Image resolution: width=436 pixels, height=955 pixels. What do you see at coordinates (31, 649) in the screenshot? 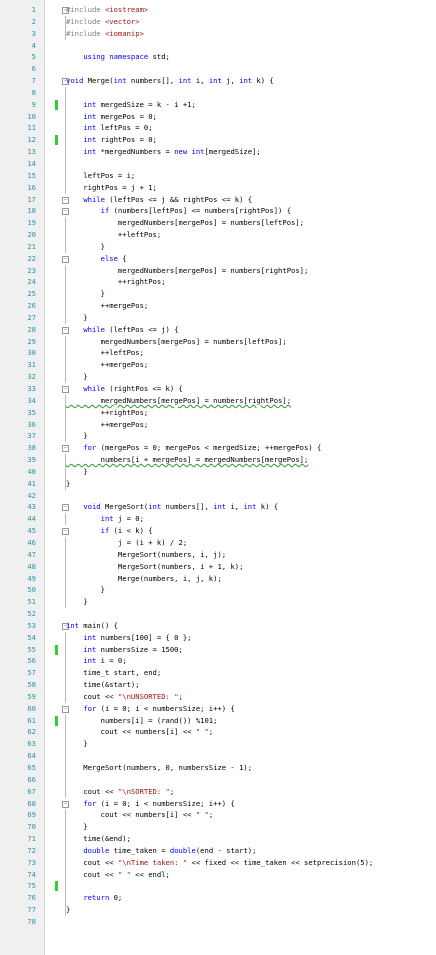
I see `line-number: 55` at bounding box center [31, 649].